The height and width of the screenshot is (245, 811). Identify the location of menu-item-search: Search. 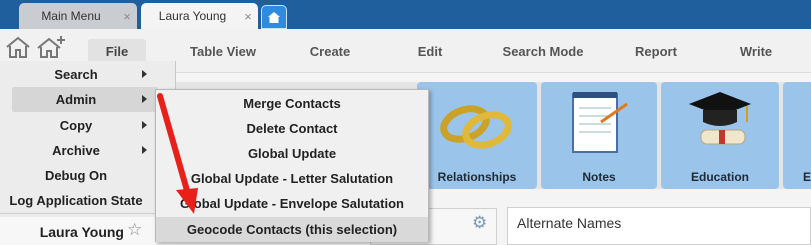
(88, 74).